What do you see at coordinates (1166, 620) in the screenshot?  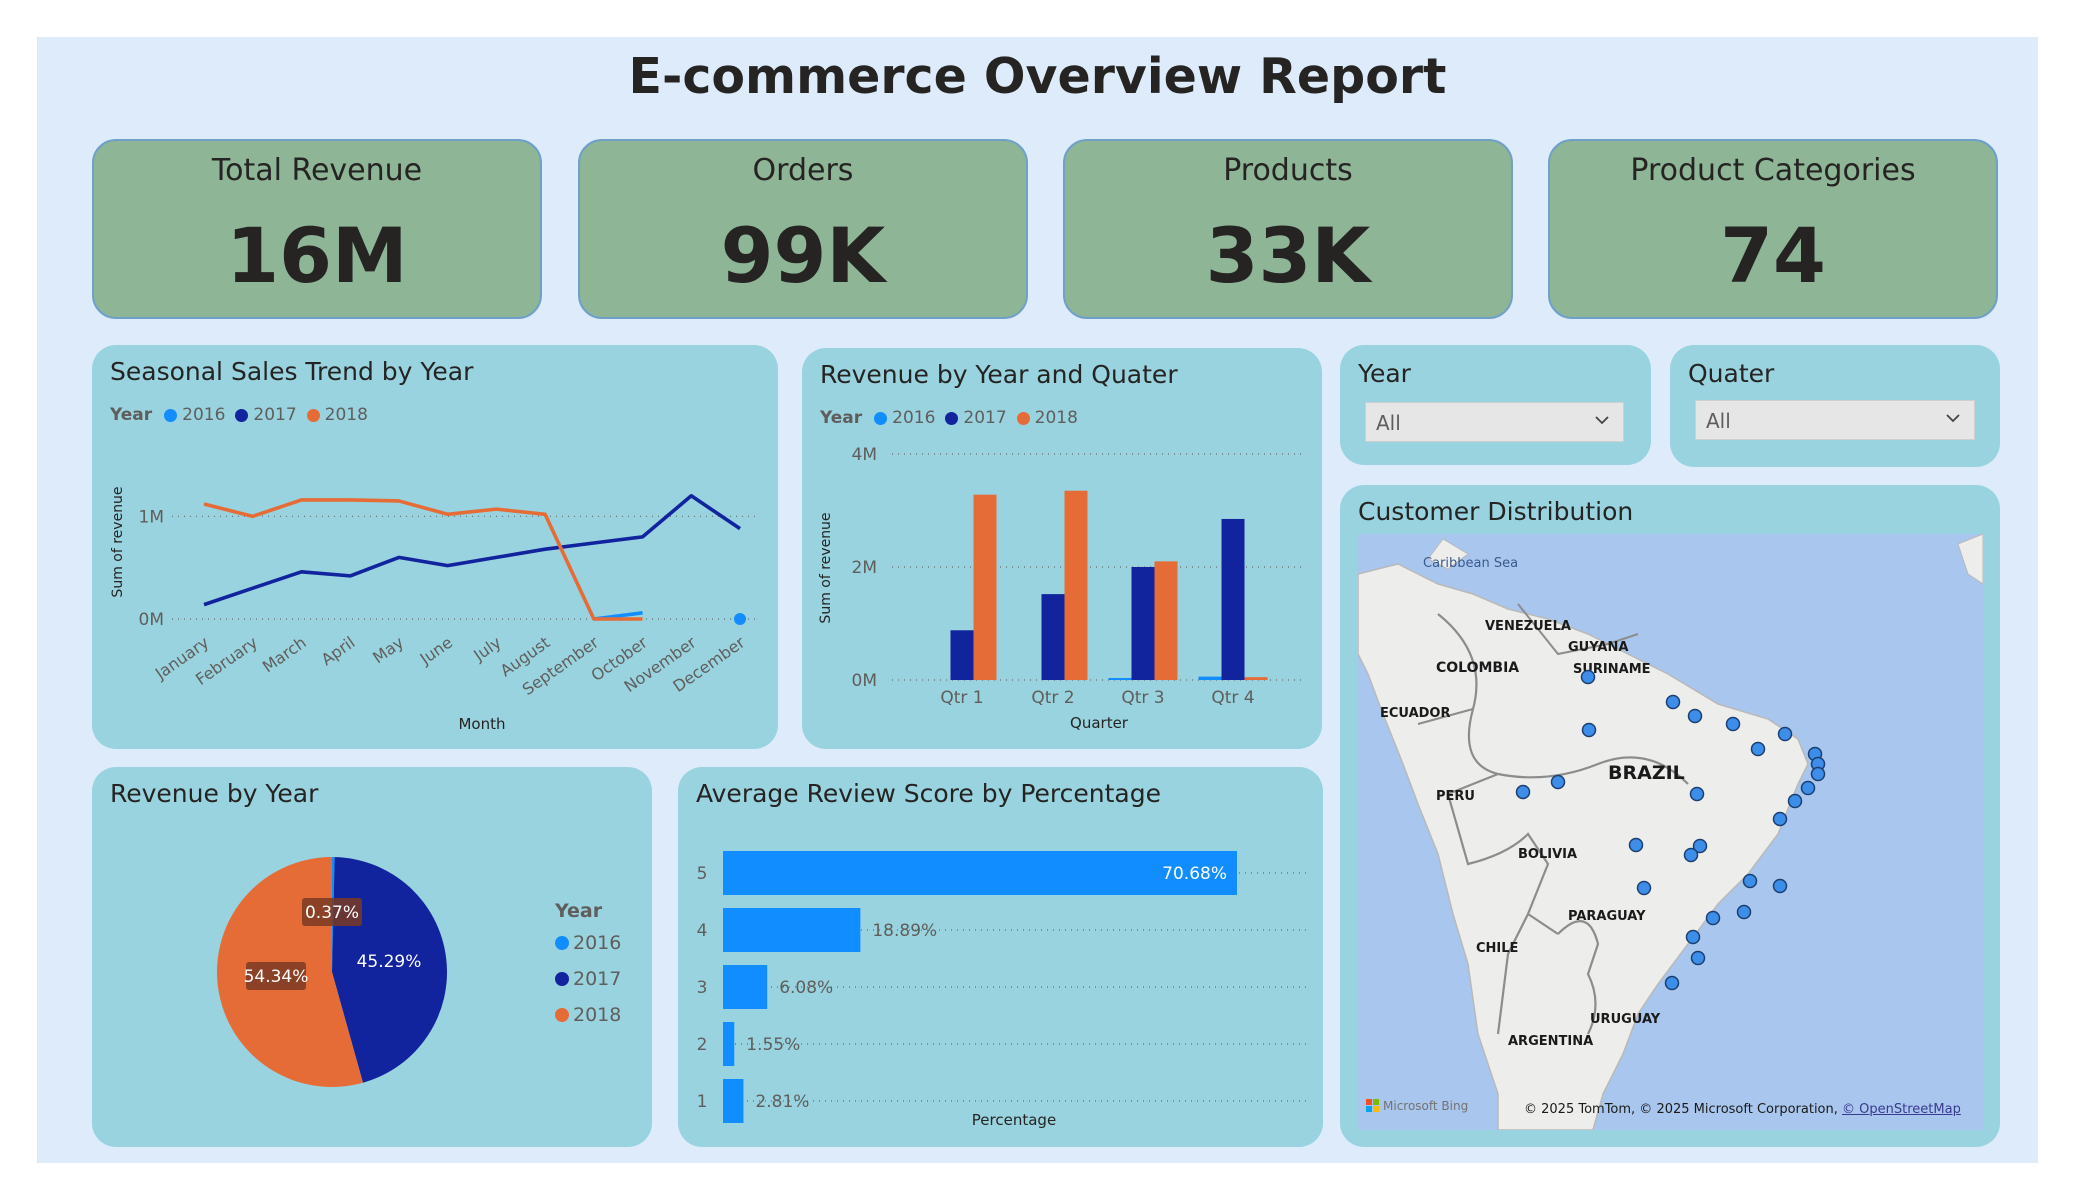 I see `bar-2018-Qtr3` at bounding box center [1166, 620].